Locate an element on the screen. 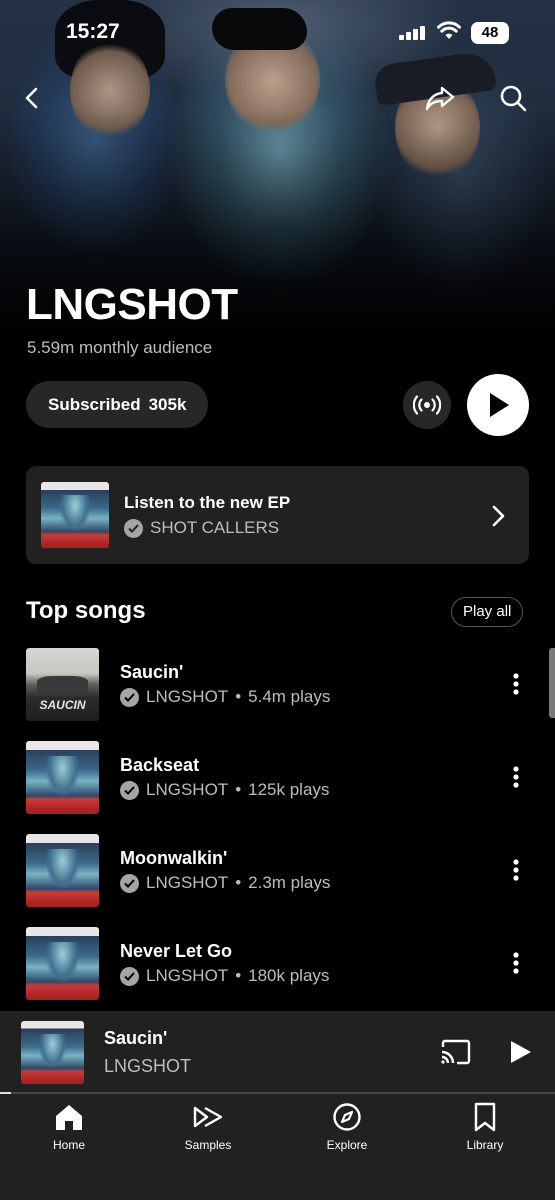 The height and width of the screenshot is (1200, 555). song-plays: 5.4m plays is located at coordinates (289, 696).